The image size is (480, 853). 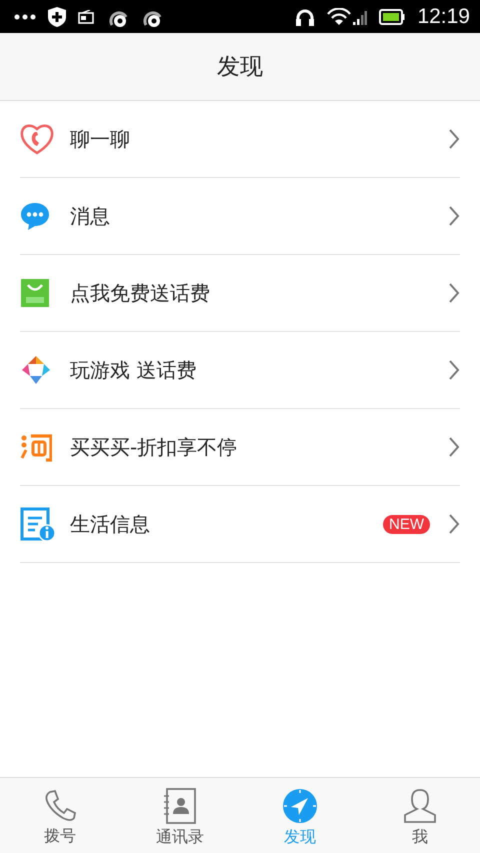 I want to click on discover-list-item: 点我免费送话费, so click(x=240, y=293).